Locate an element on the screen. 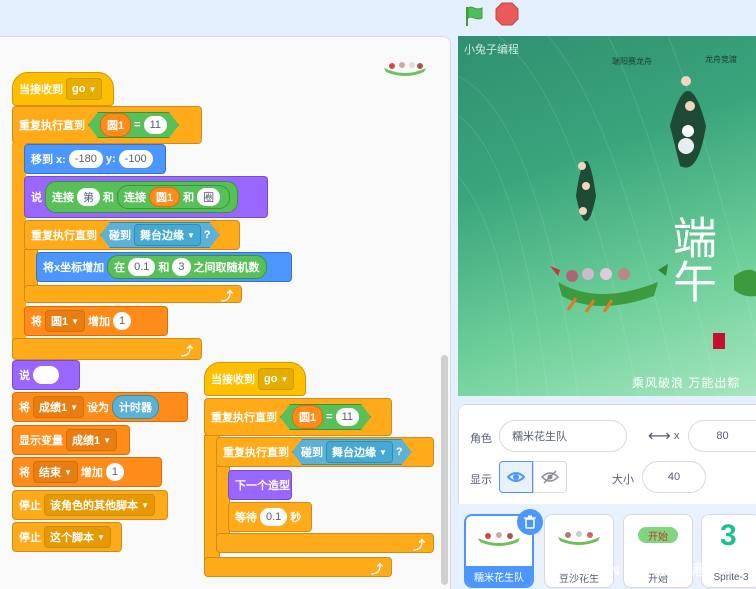 Image resolution: width=756 pixels, height=589 pixels. var-dropdown: 圆1 ▼ is located at coordinates (65, 321).